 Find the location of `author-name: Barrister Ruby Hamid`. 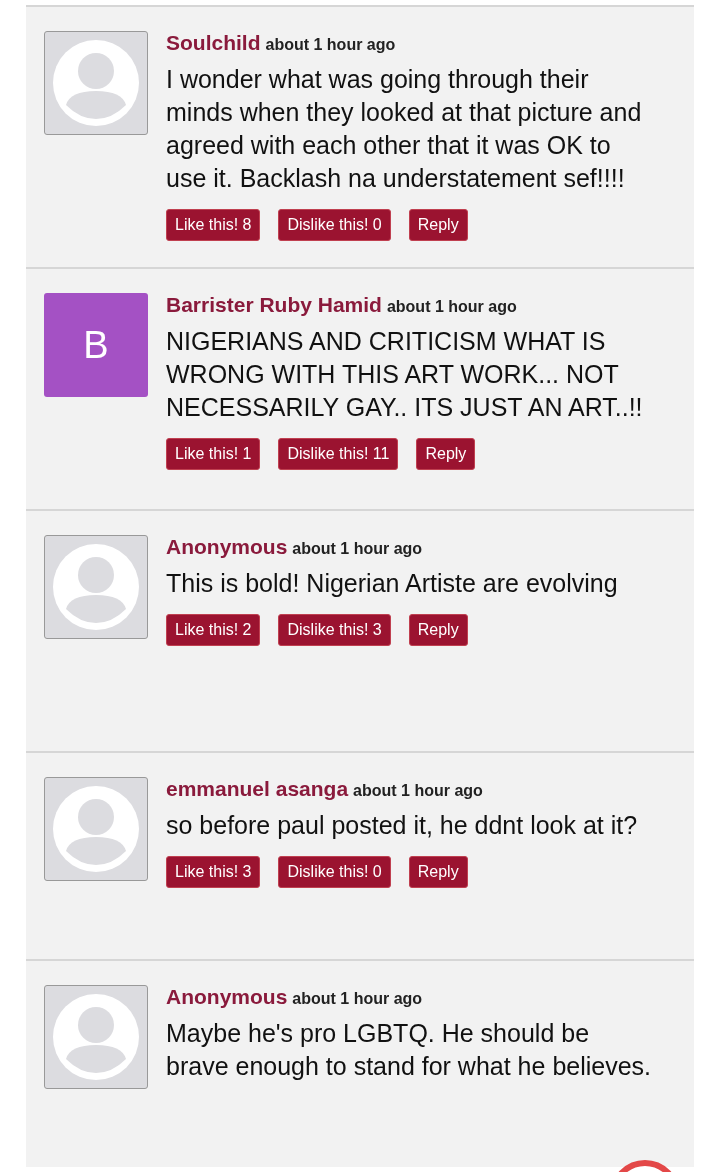

author-name: Barrister Ruby Hamid is located at coordinates (274, 305).